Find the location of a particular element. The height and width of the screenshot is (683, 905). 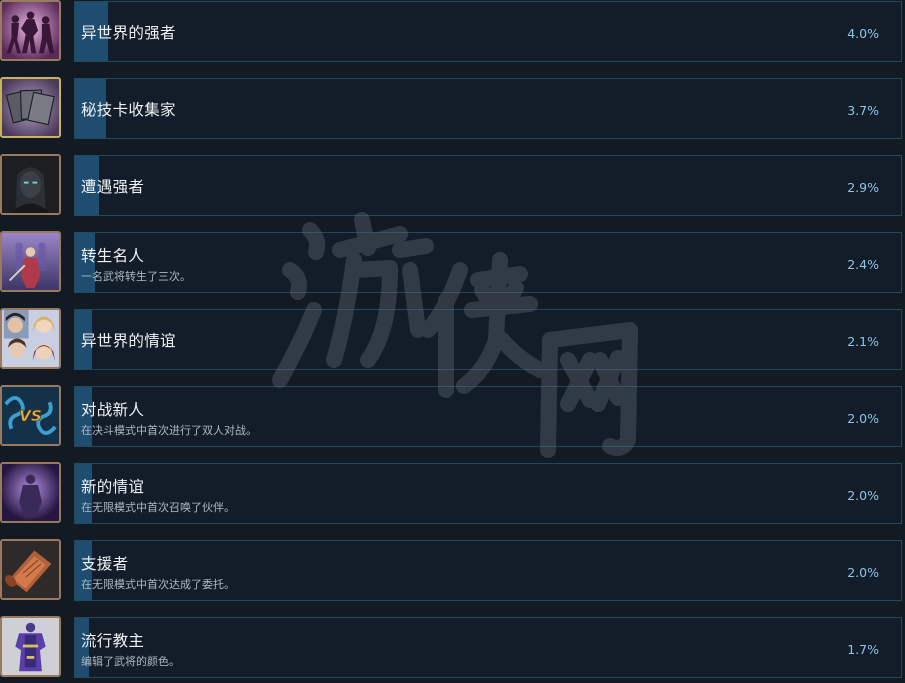

achievement-row: 秘技卡收集家 3.7% is located at coordinates (452, 109).